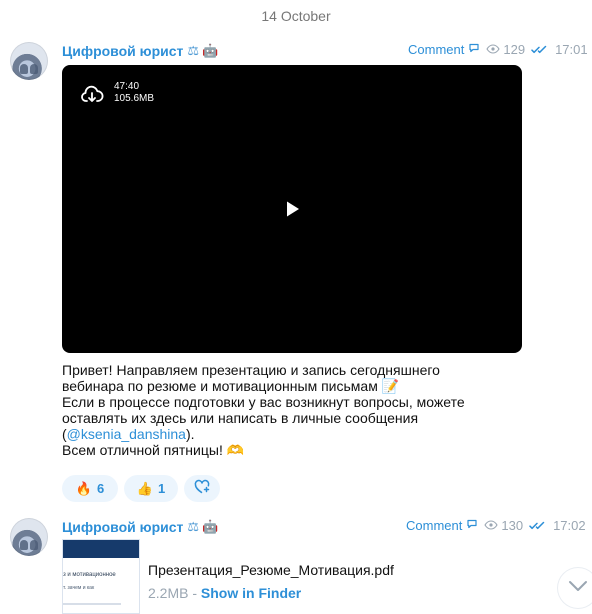 This screenshot has height=614, width=592. What do you see at coordinates (578, 588) in the screenshot?
I see `chevron-down-icon` at bounding box center [578, 588].